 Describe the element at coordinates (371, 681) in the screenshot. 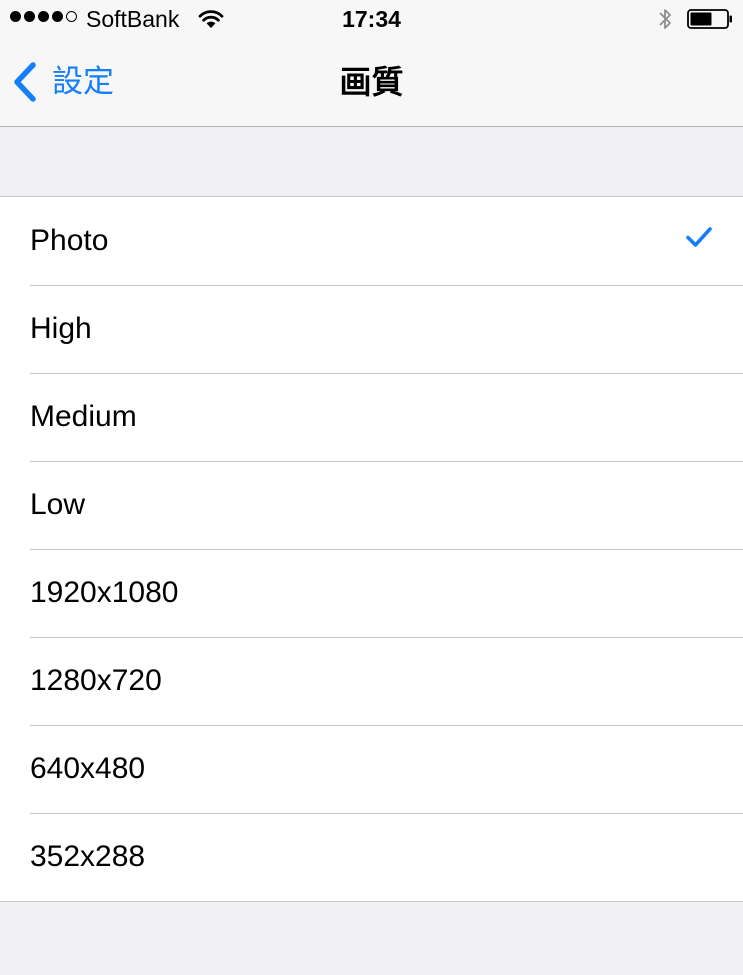

I see `option-1280x720: 1280x720` at that location.